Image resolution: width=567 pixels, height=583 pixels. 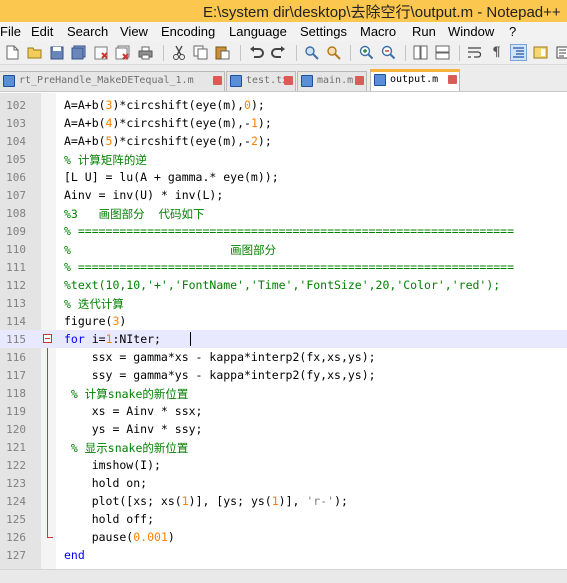 I want to click on fold-line, so click(x=47, y=442).